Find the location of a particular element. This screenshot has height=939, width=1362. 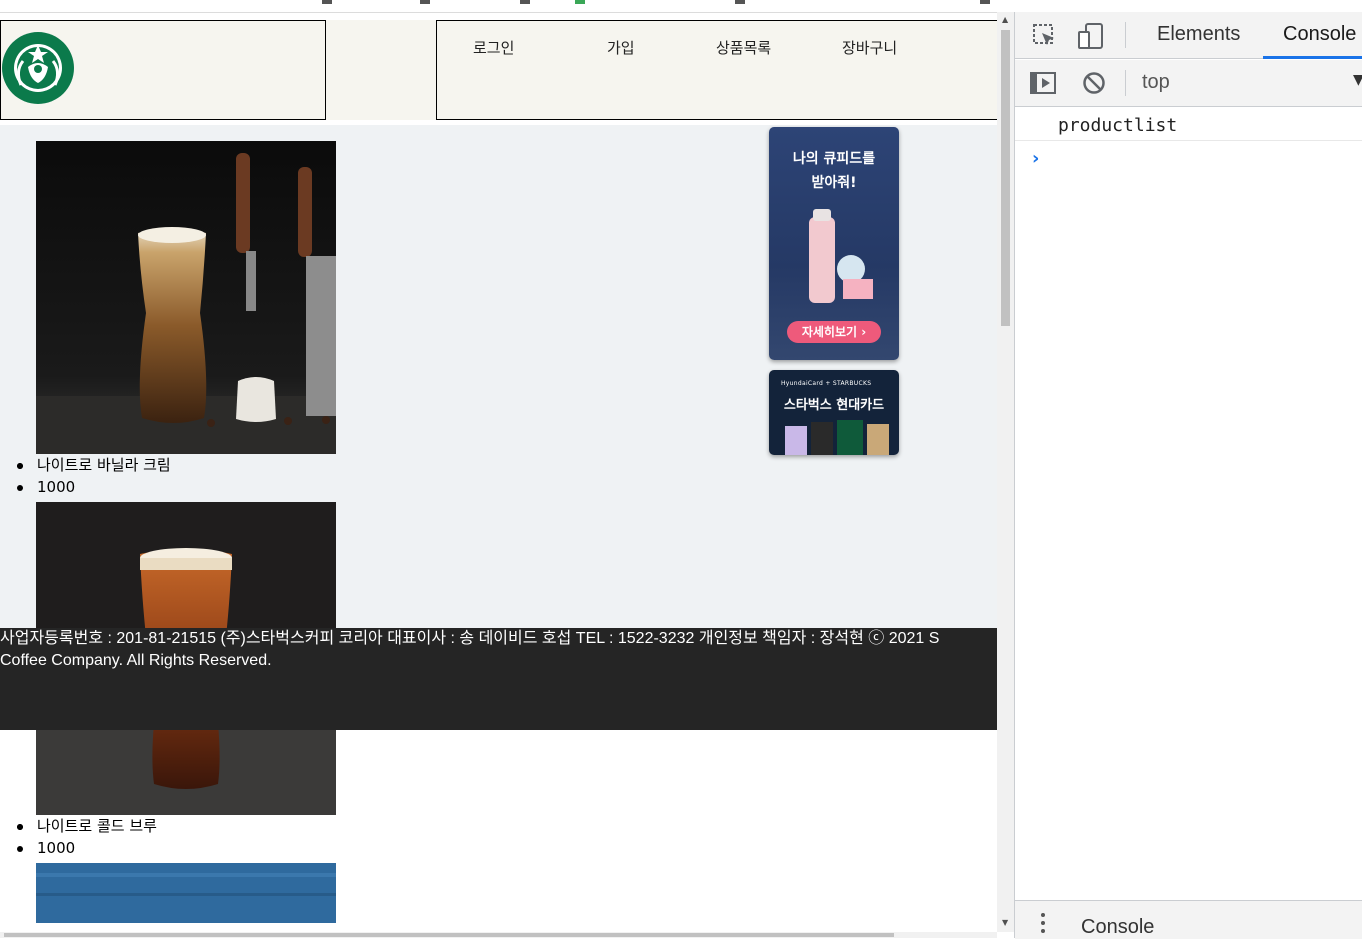

footer-line2: Coffee Company. All Rights Reserved. is located at coordinates (136, 660).